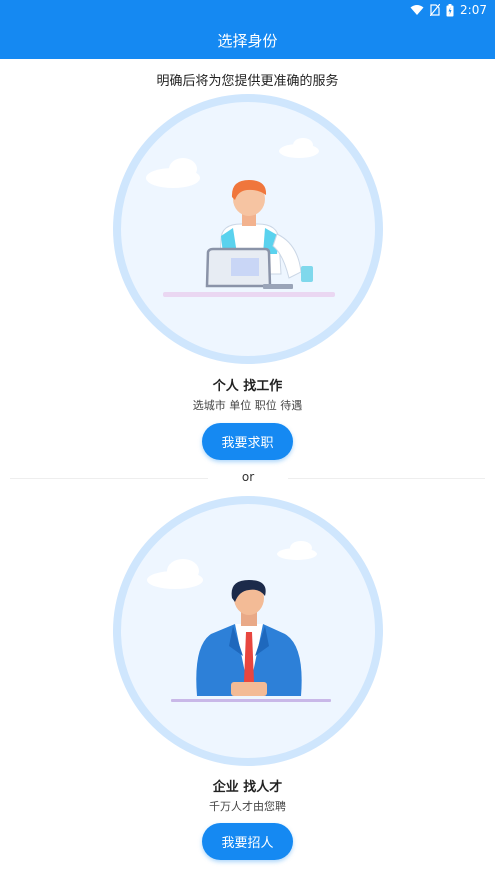 The image size is (495, 880). I want to click on employer-title: 企业 找人才, so click(247, 787).